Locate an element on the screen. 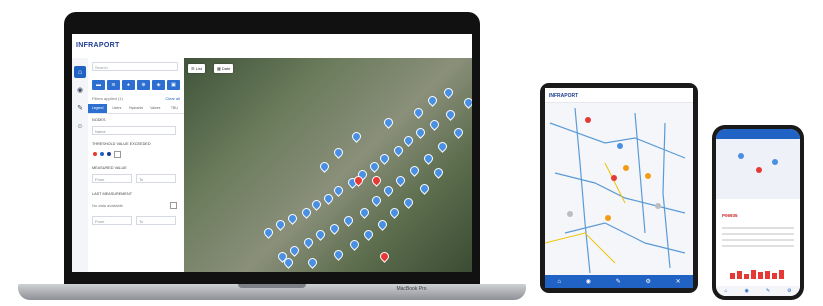 The width and height of the screenshot is (823, 306). list-button: ☰ List is located at coordinates (196, 68).